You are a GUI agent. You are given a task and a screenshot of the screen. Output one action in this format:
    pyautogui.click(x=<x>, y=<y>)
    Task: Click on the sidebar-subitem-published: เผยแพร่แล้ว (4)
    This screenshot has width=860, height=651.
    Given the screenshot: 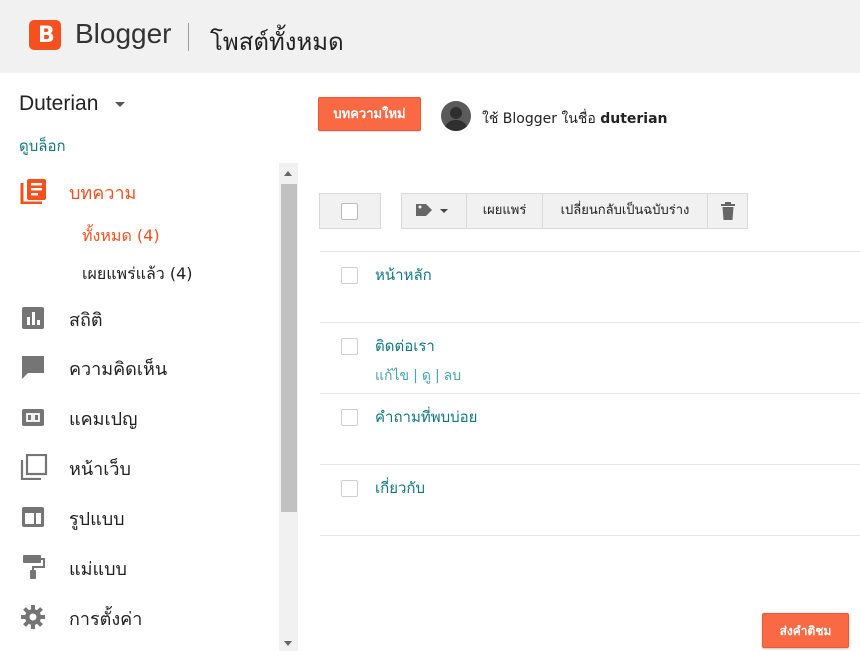 What is the action you would take?
    pyautogui.click(x=137, y=274)
    